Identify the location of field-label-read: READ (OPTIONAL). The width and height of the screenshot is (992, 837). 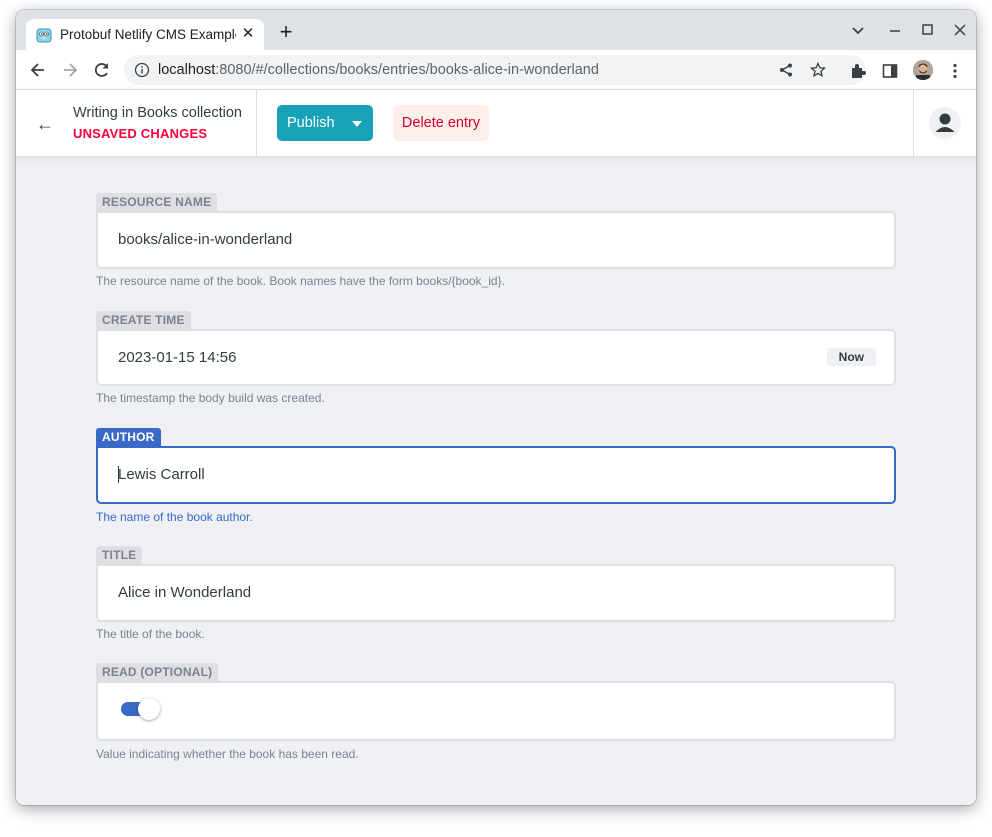
(157, 672).